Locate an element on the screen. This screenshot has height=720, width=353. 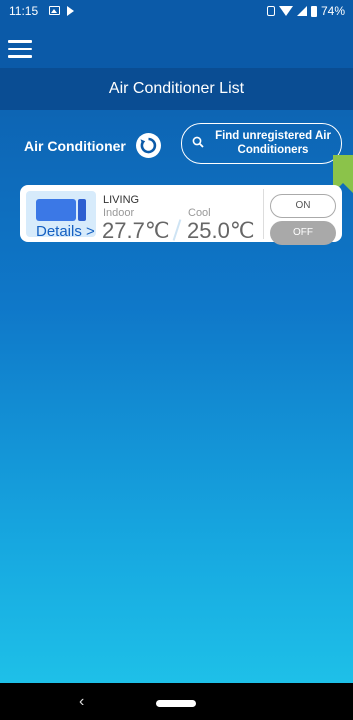
status-time: 11:15 is located at coordinates (24, 11).